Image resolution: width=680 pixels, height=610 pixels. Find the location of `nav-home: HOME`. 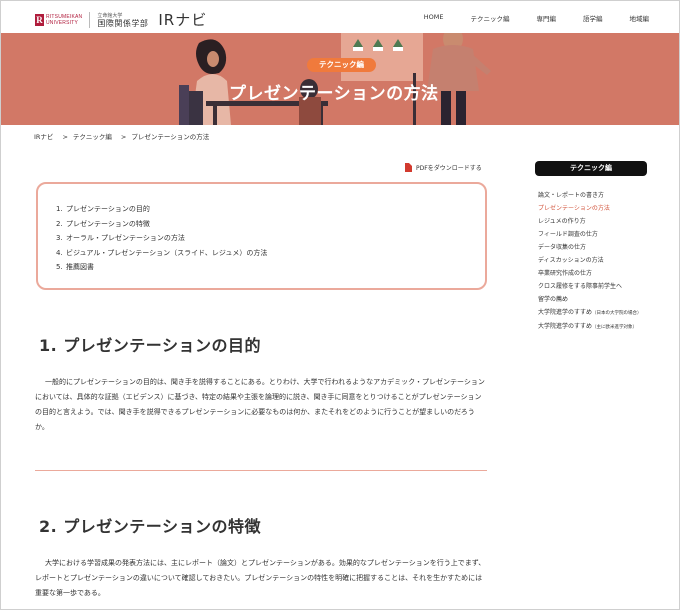

nav-home: HOME is located at coordinates (434, 18).